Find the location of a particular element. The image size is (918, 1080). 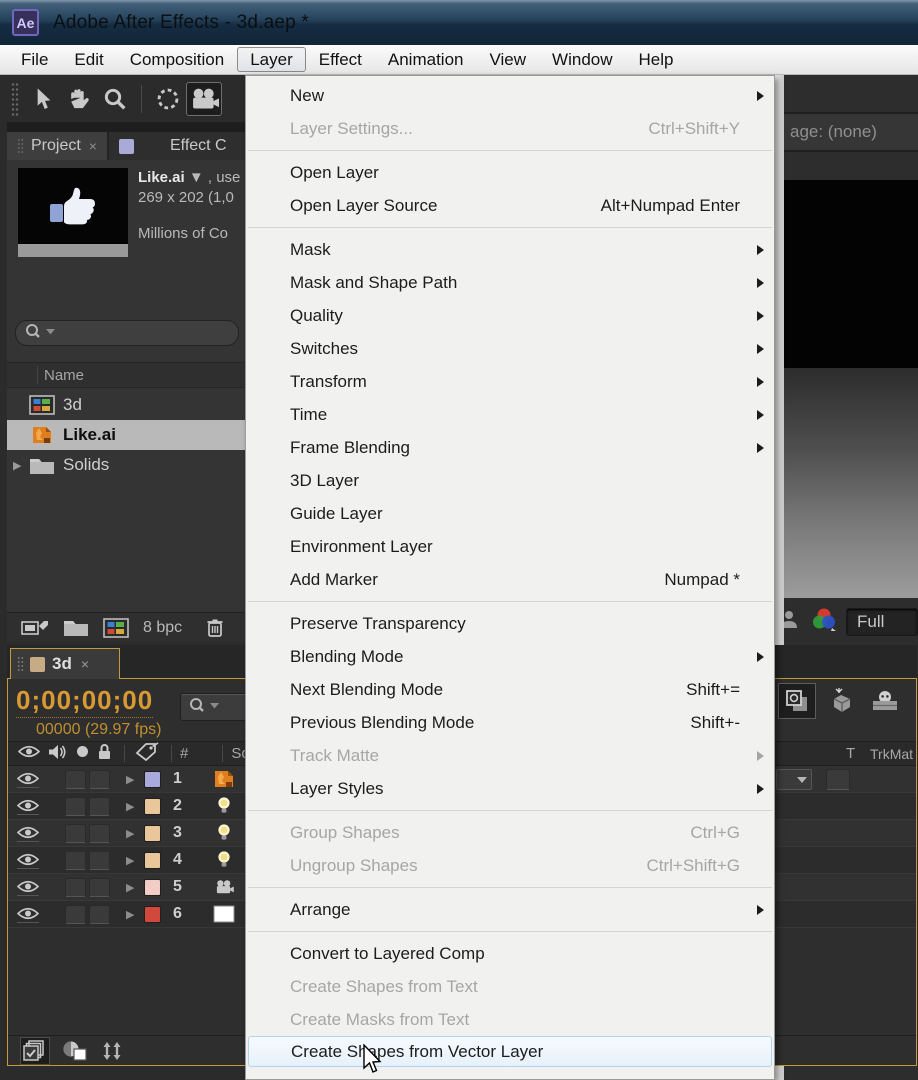

menubar-item-composition: Composition is located at coordinates (177, 59).